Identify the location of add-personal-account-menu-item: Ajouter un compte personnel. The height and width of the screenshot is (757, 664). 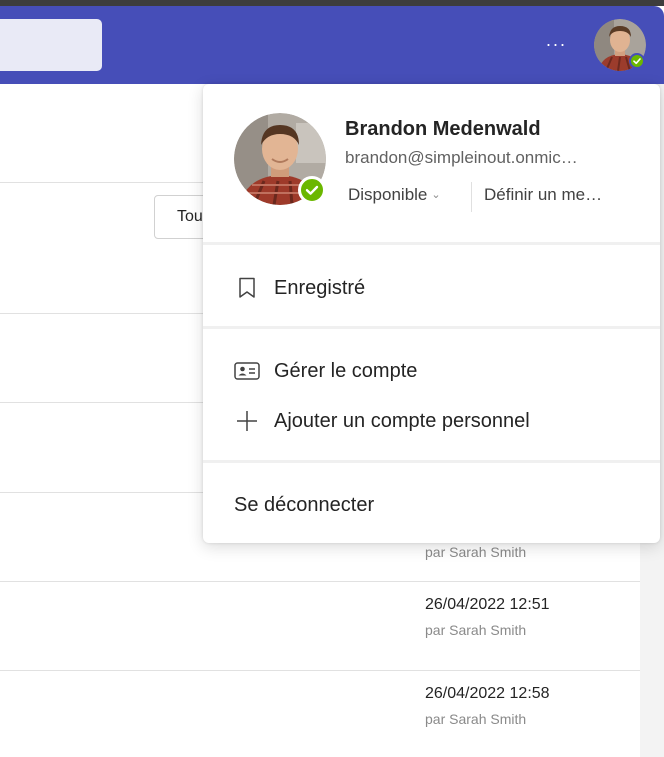
(382, 421).